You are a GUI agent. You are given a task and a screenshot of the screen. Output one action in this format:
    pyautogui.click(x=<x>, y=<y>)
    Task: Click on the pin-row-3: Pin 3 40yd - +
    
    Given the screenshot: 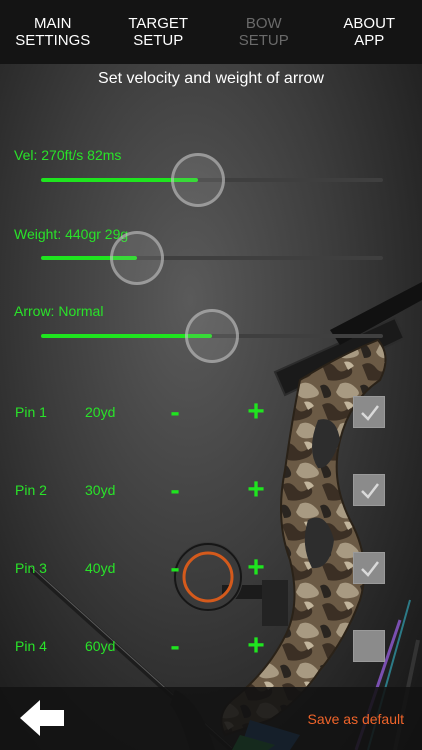 What is the action you would take?
    pyautogui.click(x=211, y=569)
    